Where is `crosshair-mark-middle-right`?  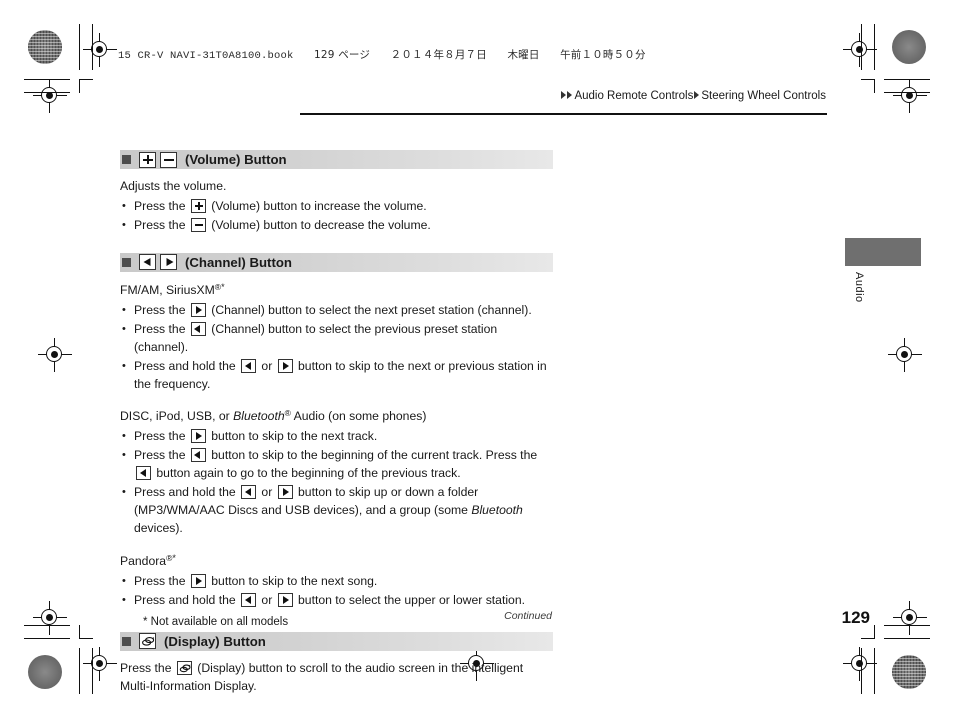 crosshair-mark-middle-right is located at coordinates (905, 355).